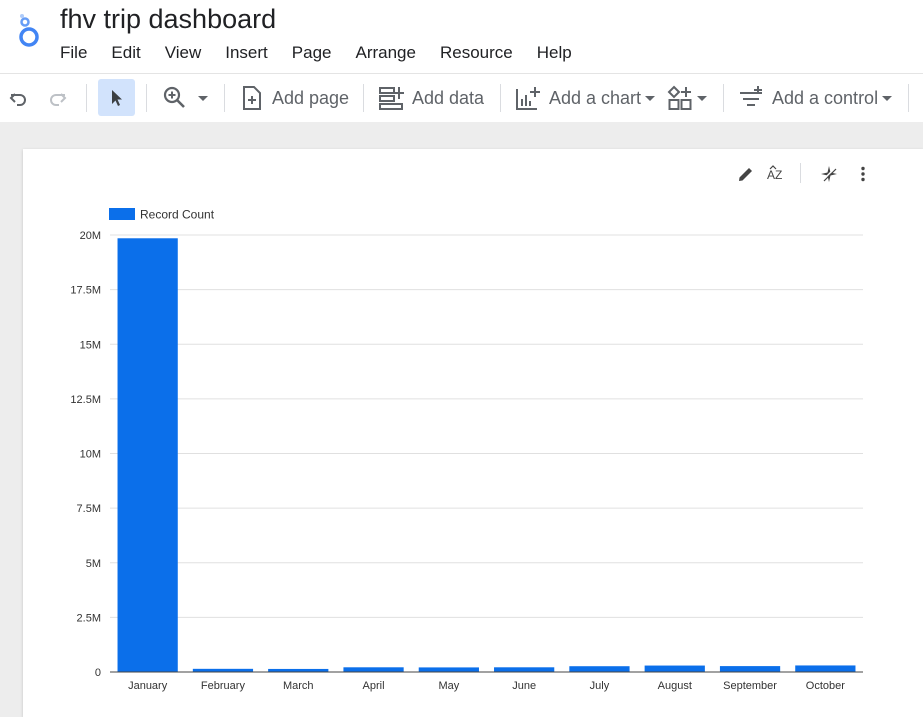  I want to click on redo-button, so click(58, 98).